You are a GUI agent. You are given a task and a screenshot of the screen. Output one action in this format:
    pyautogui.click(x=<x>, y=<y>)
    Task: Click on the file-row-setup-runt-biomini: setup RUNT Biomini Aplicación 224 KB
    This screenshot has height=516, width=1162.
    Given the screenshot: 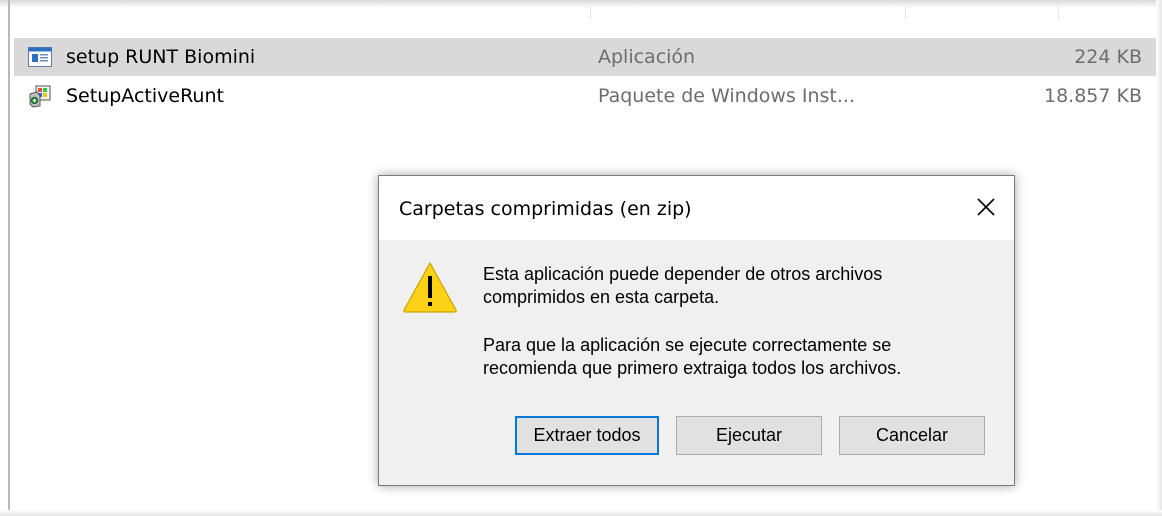 What is the action you would take?
    pyautogui.click(x=585, y=57)
    